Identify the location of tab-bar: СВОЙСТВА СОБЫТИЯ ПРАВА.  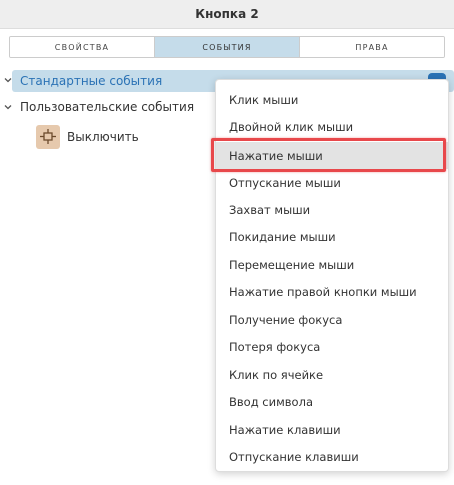
(227, 47).